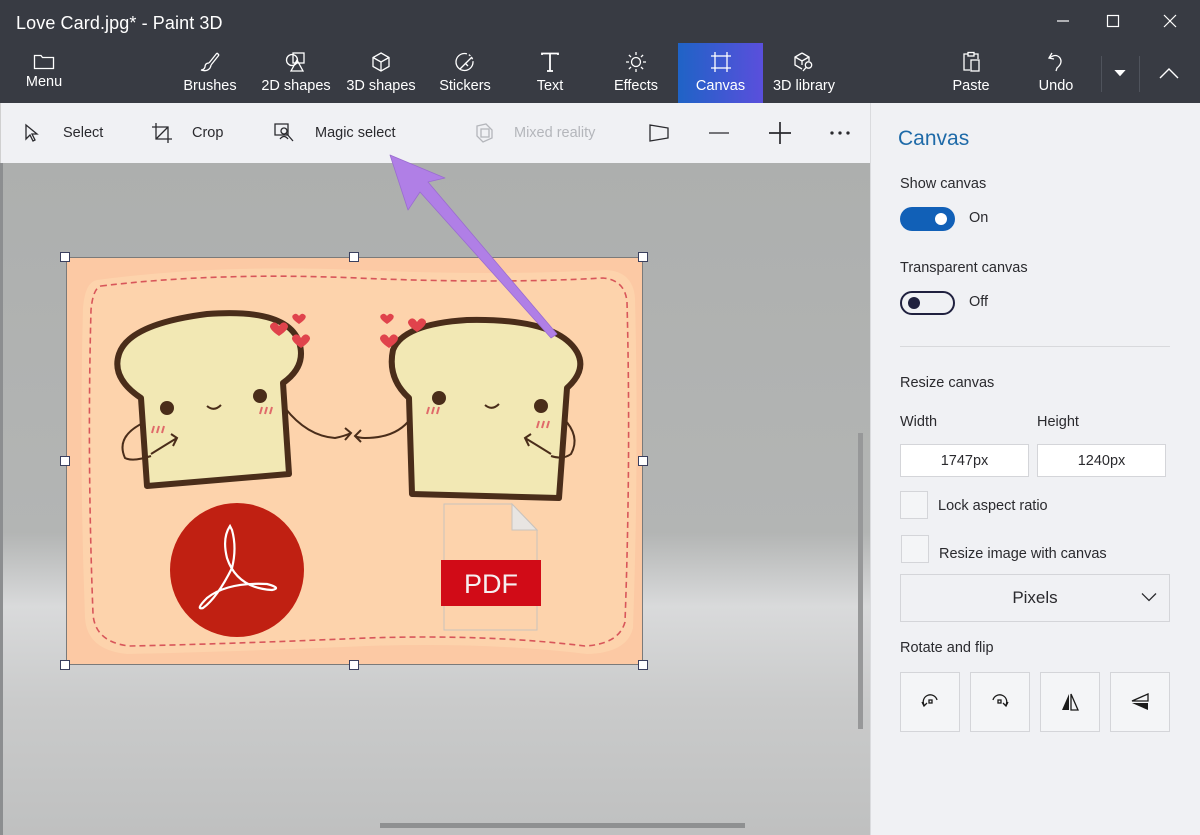  What do you see at coordinates (435, 133) in the screenshot?
I see `toolstrip: Select Crop Magic select Mixed reality` at bounding box center [435, 133].